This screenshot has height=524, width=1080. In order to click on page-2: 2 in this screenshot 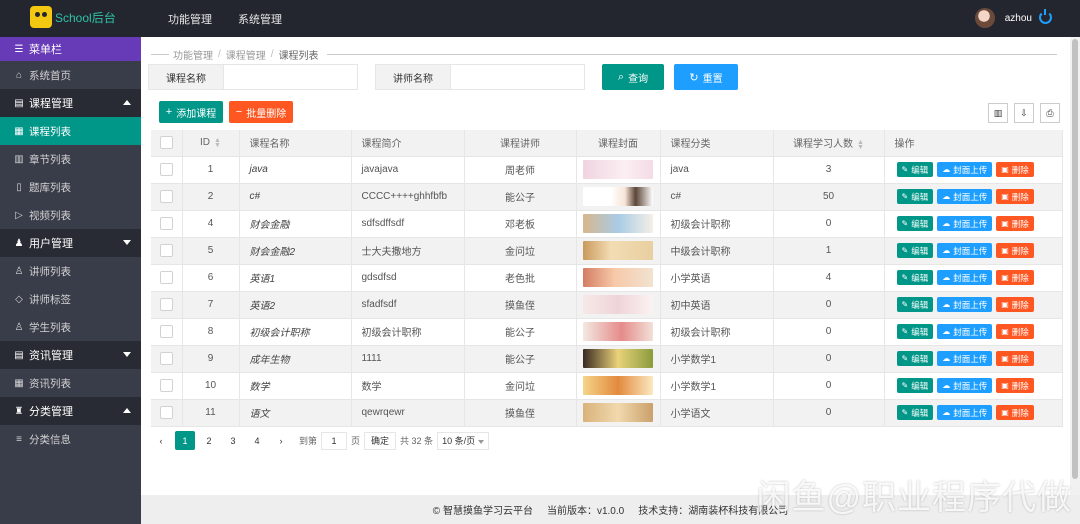, I will do `click(209, 440)`.